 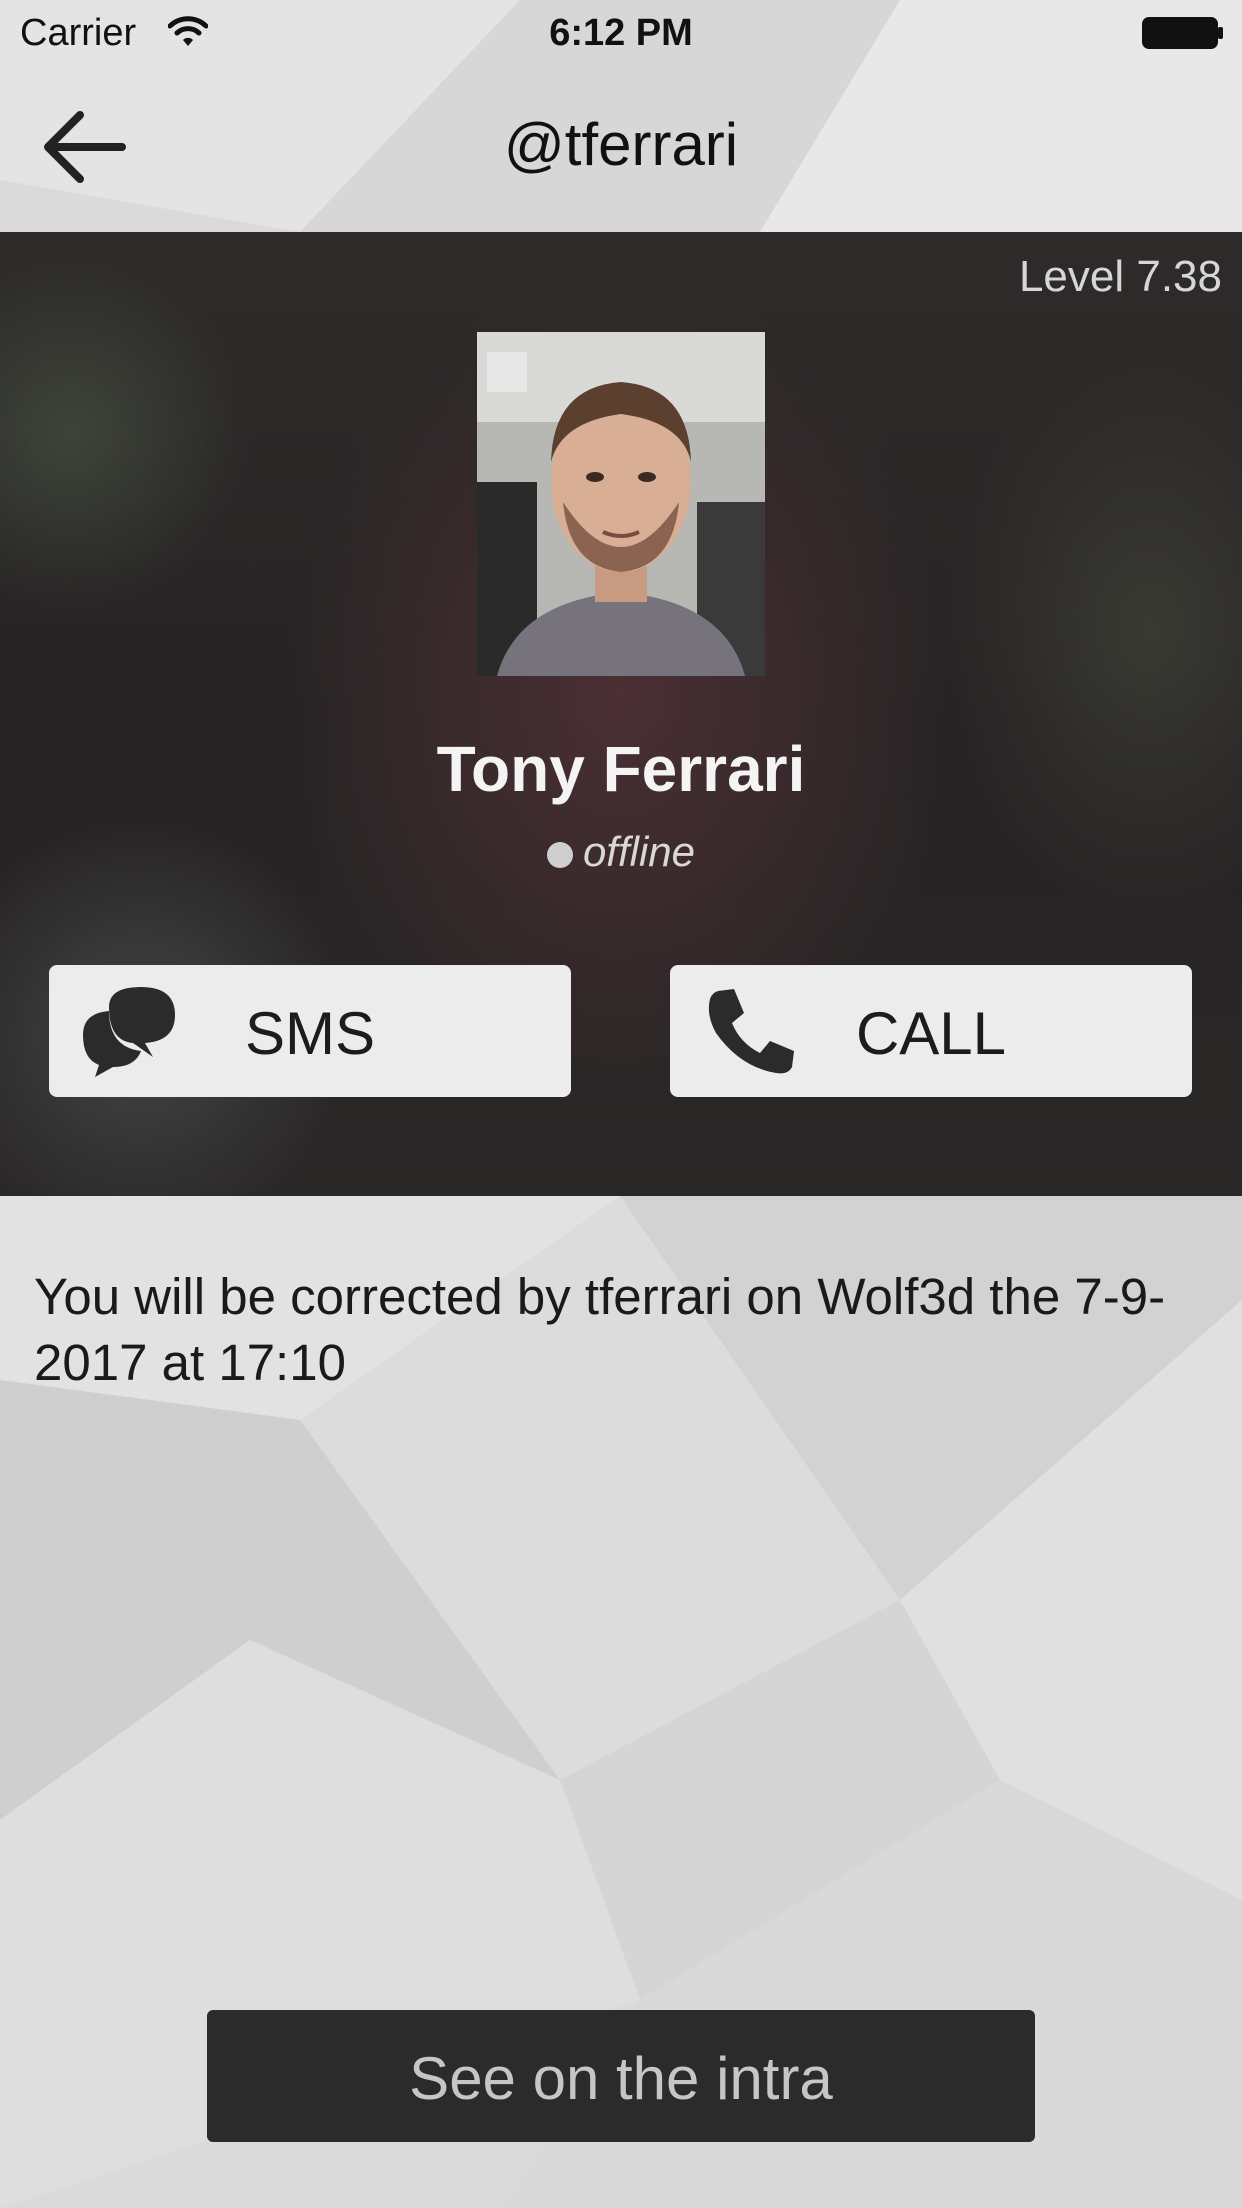 What do you see at coordinates (1120, 276) in the screenshot?
I see `level-label: Level 7.38` at bounding box center [1120, 276].